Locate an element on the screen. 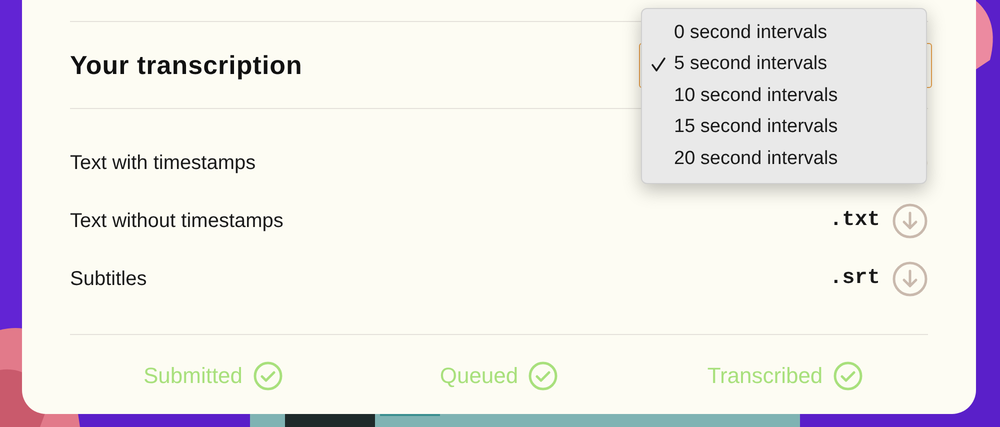  menu-item: 0 second intervals is located at coordinates (784, 32).